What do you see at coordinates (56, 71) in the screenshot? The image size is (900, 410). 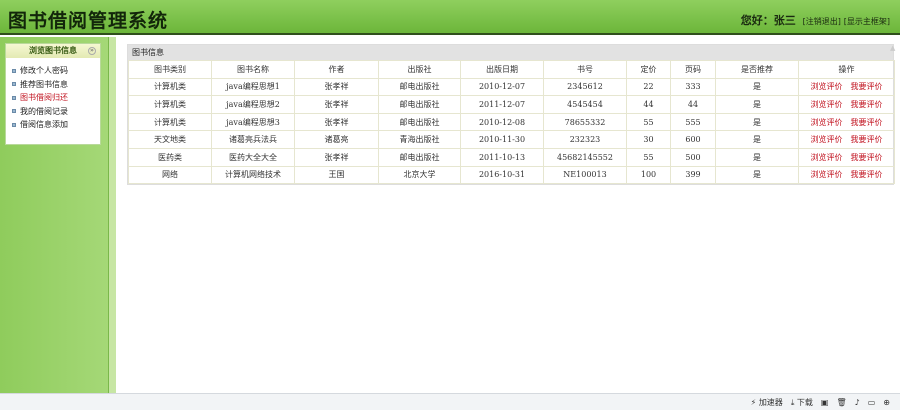 I see `sidebar-item: 修改个人密码` at bounding box center [56, 71].